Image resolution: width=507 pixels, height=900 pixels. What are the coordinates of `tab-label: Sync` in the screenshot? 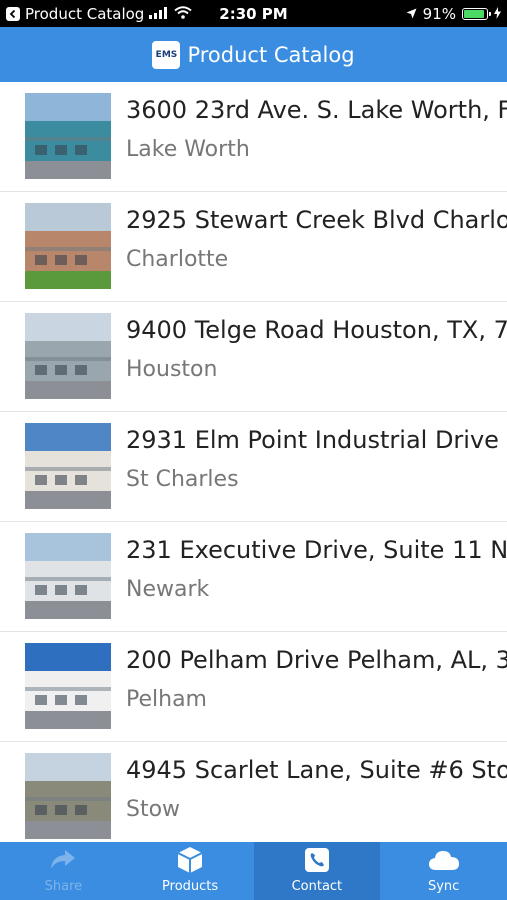 It's located at (443, 886).